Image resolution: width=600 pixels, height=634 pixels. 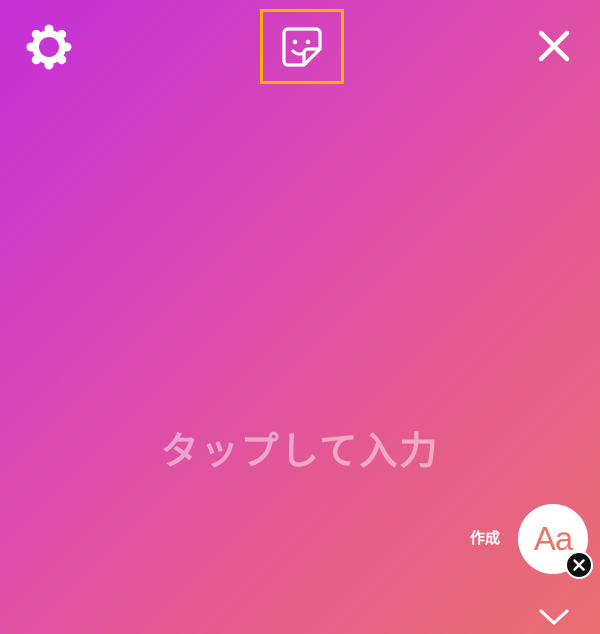 I want to click on collapse-button, so click(x=554, y=617).